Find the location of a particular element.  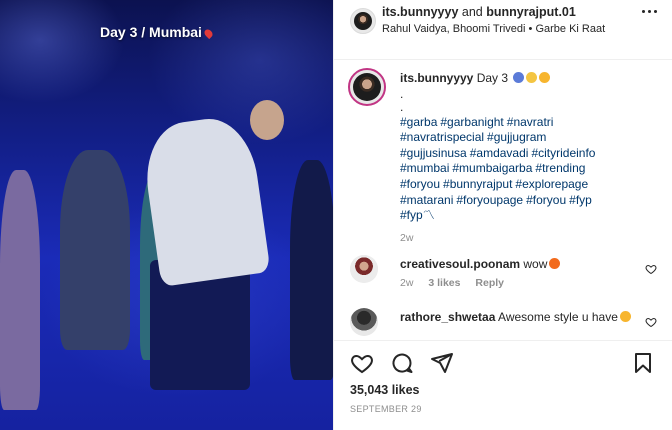

author-names: its.bunnyyyy and bunnyrajput.01 is located at coordinates (479, 12).